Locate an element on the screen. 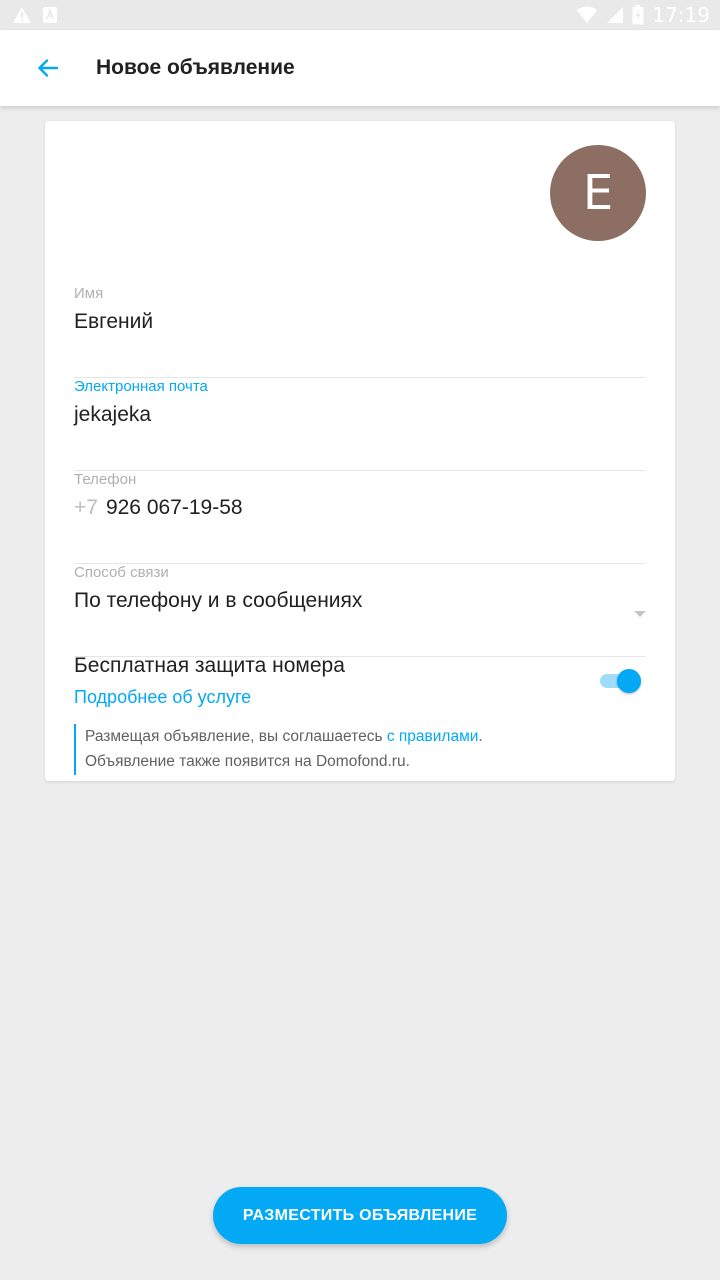 The image size is (720, 1280). back-button is located at coordinates (48, 68).